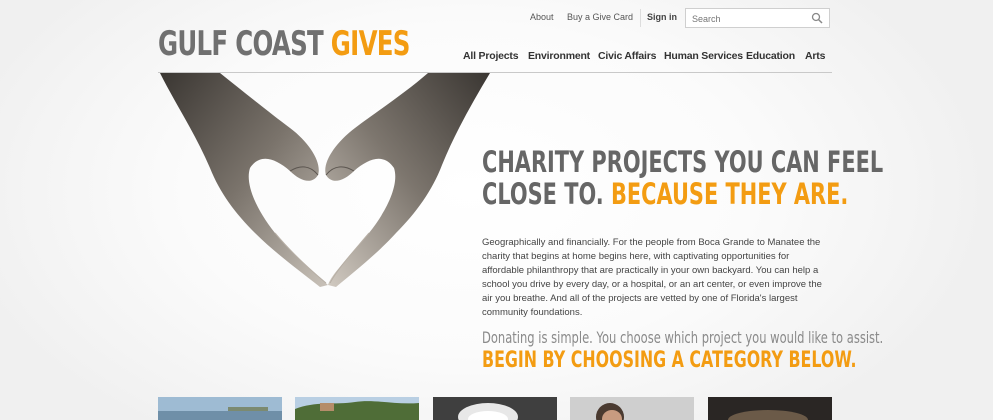 The image size is (993, 420). I want to click on nav-civic-affairs: Civic Affairs, so click(627, 56).